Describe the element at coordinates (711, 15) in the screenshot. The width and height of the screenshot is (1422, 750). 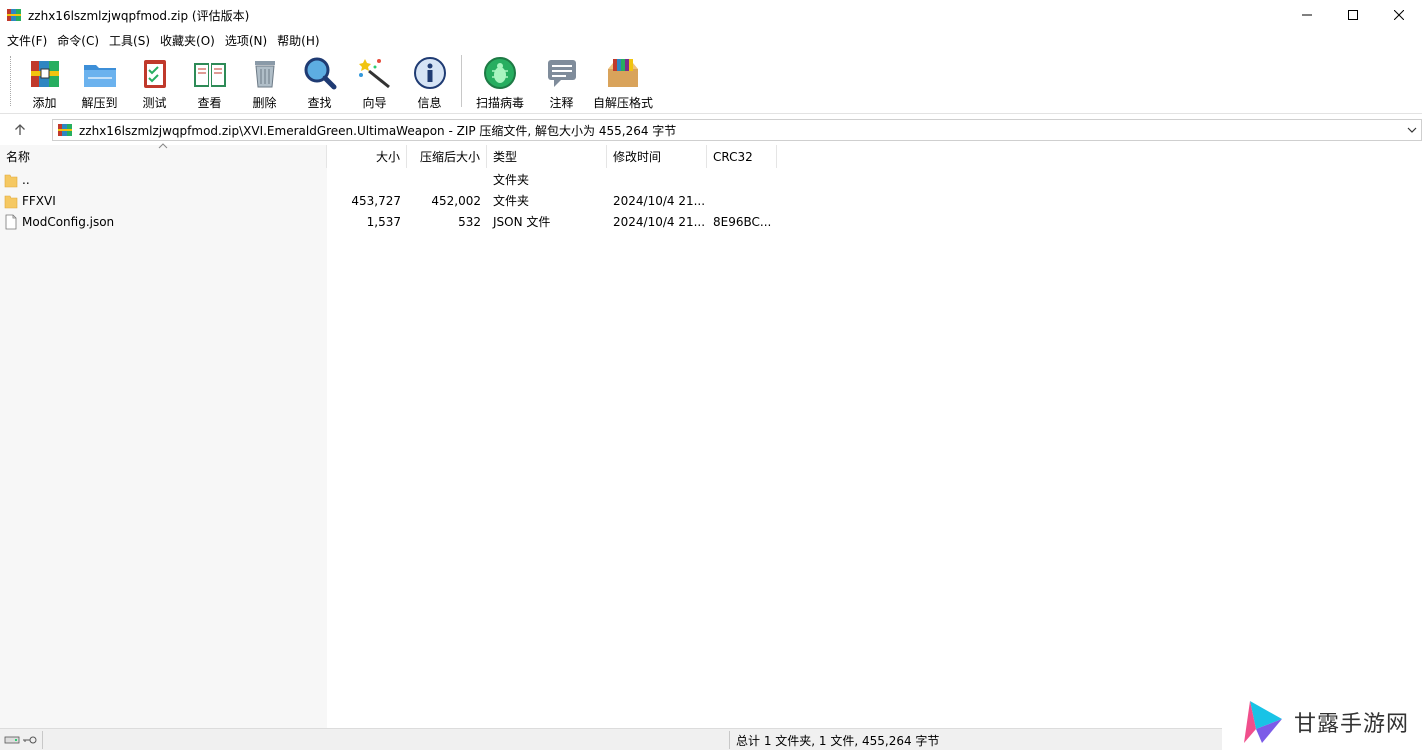
I see `title-bar: zzhx16lszmlzjwqpfmod.zip (评估版本)` at that location.